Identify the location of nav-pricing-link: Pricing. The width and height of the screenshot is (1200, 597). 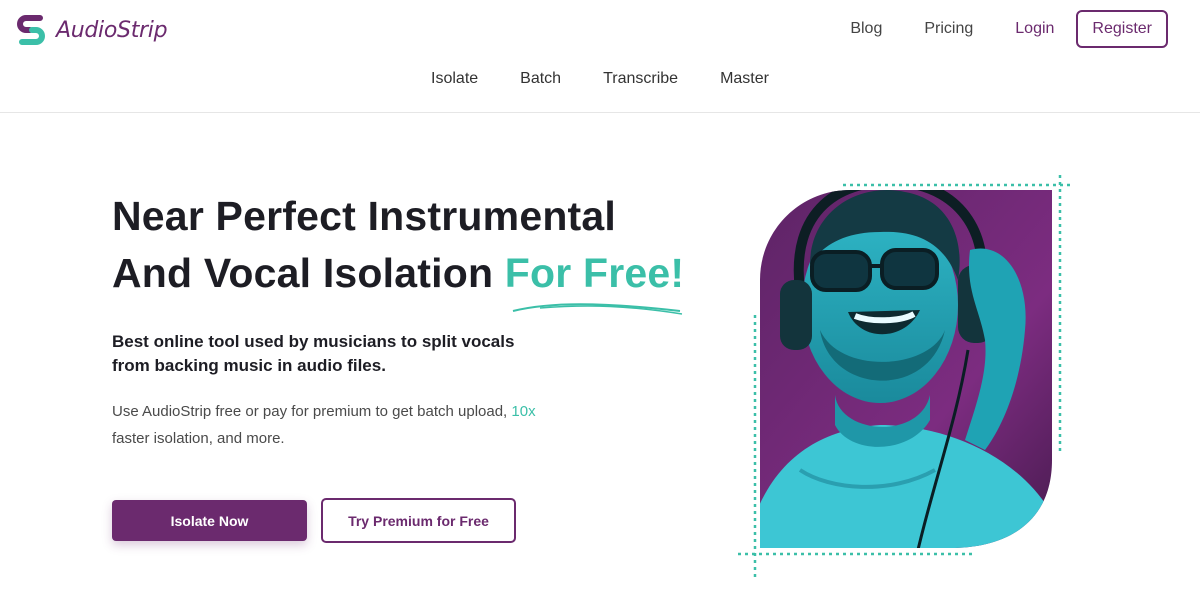
(948, 29).